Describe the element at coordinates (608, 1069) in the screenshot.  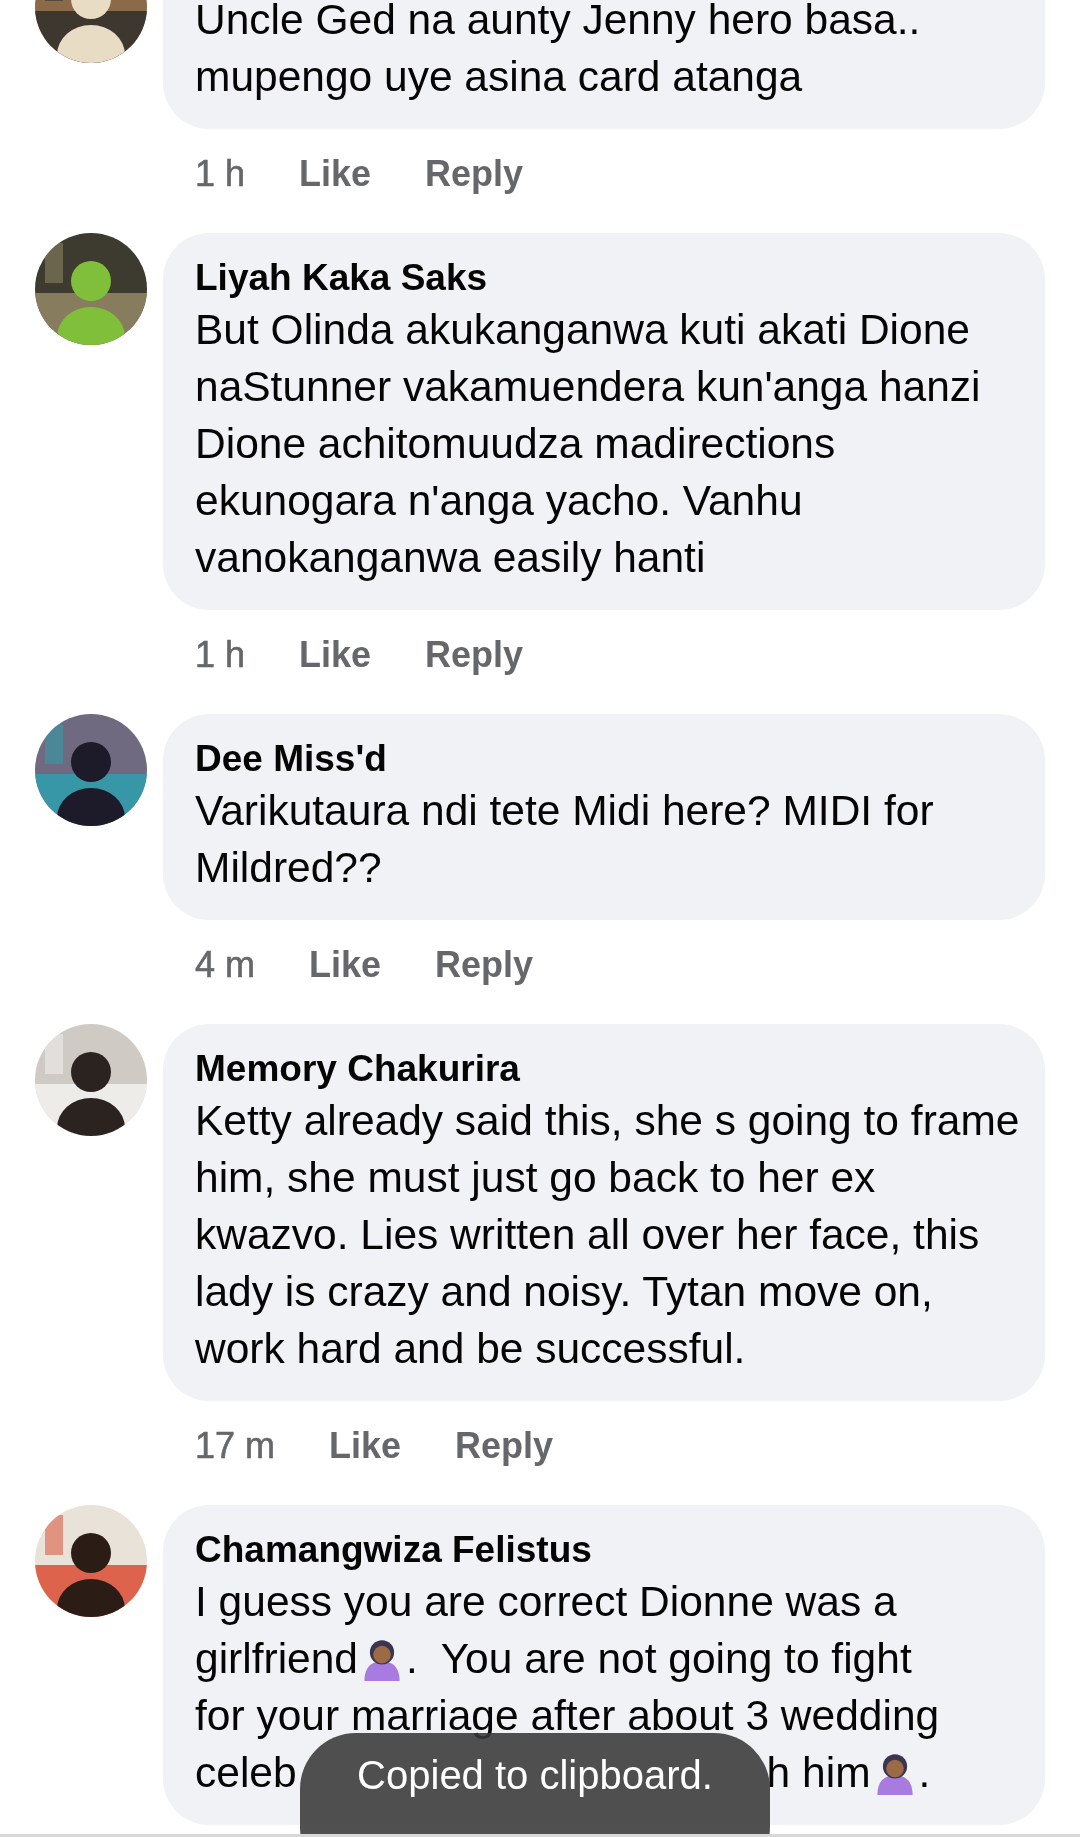
I see `author-name: Memory Chakurira` at that location.